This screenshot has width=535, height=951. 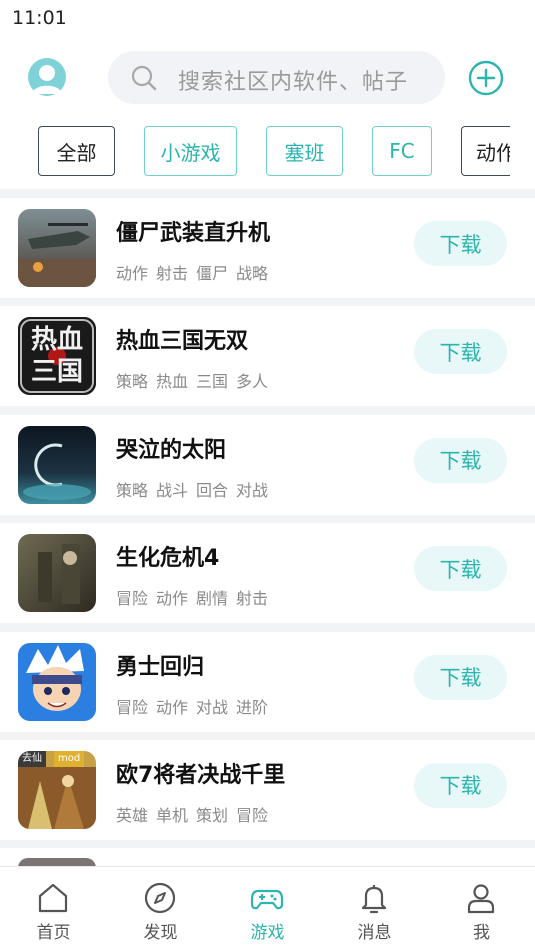 What do you see at coordinates (76, 151) in the screenshot?
I see `chip-all: 全部` at bounding box center [76, 151].